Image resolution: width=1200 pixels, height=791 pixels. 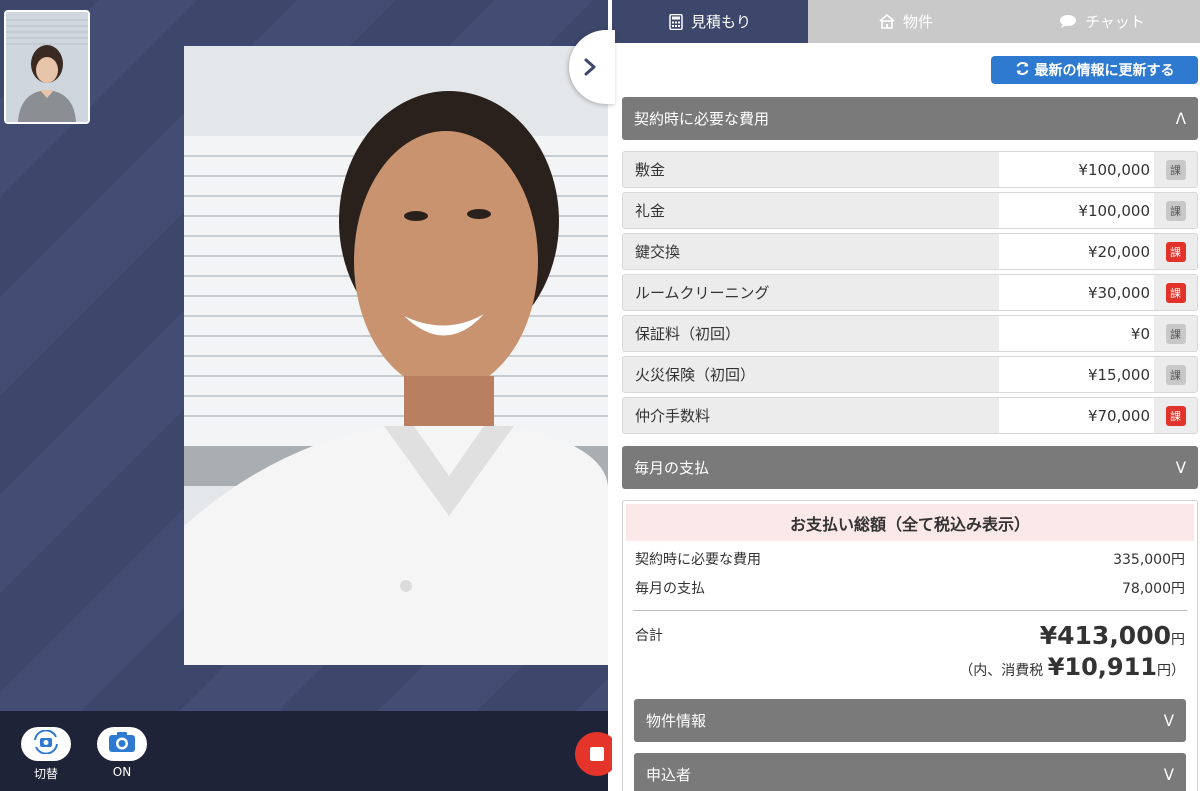 I want to click on total-amount: ¥413,000, so click(x=1105, y=635).